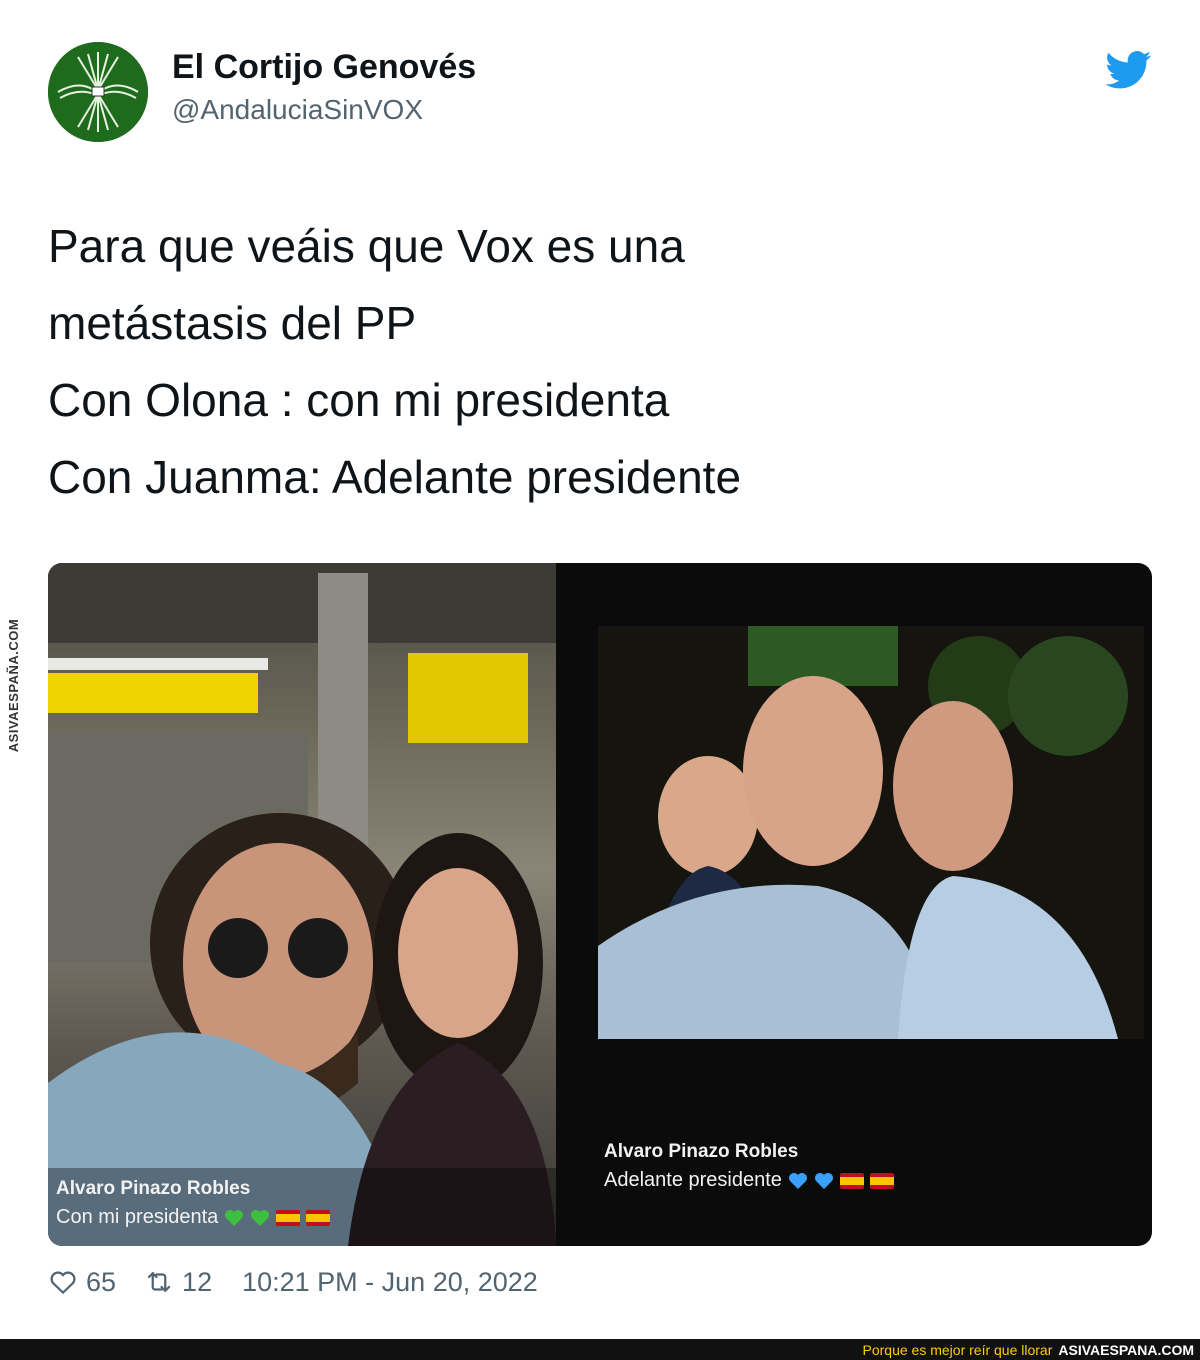 The width and height of the screenshot is (1200, 1360). I want to click on photo-right, so click(871, 832).